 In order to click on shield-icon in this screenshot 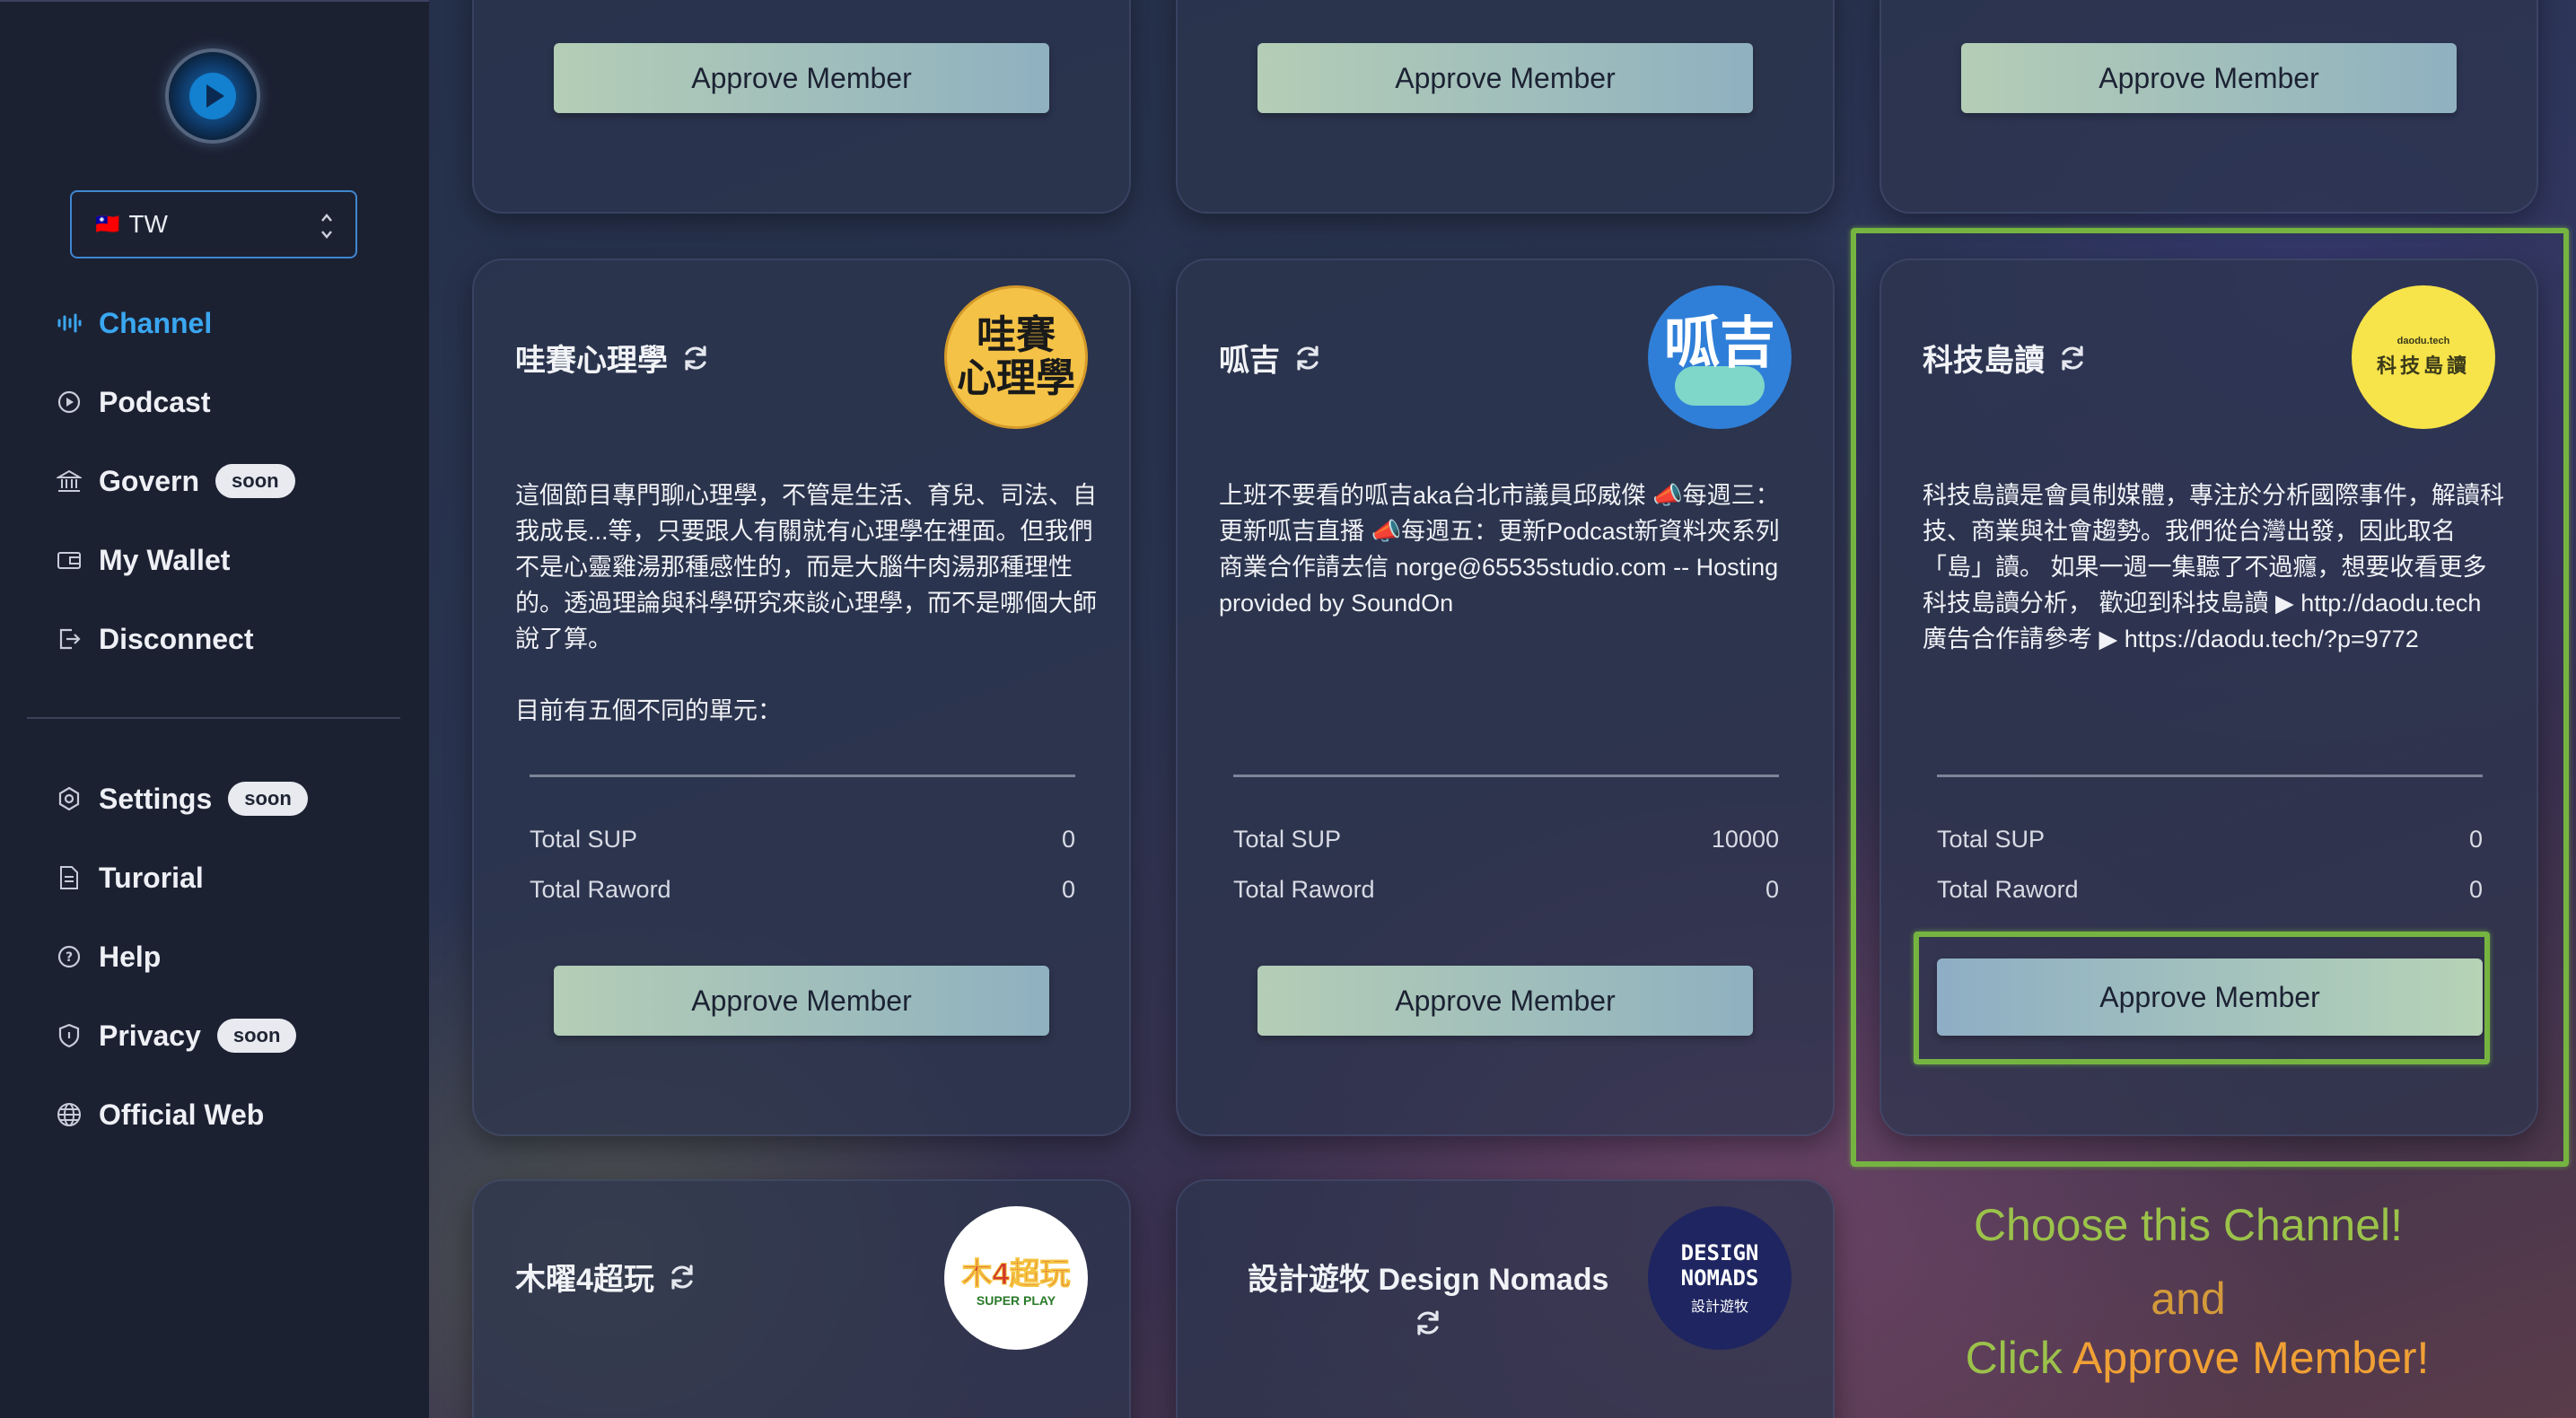, I will do `click(69, 1035)`.